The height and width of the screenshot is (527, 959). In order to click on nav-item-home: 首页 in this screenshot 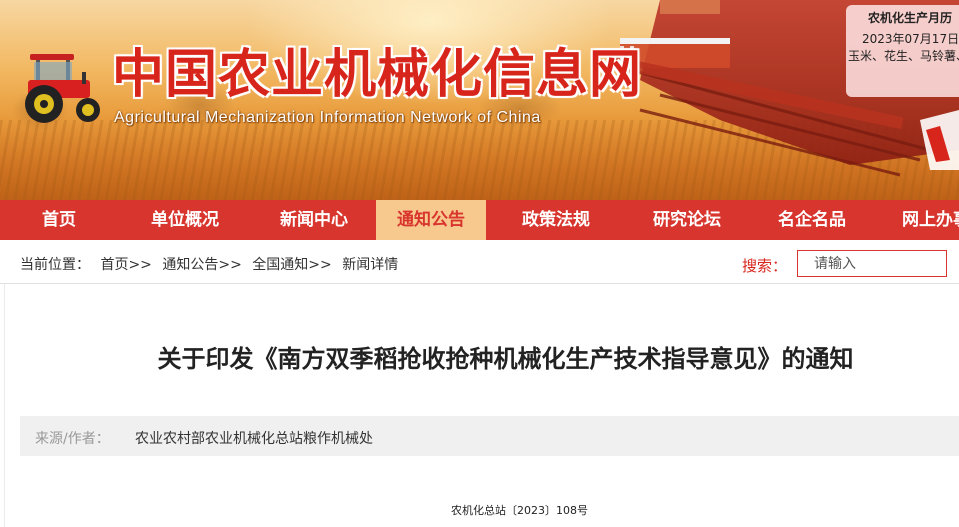, I will do `click(59, 220)`.